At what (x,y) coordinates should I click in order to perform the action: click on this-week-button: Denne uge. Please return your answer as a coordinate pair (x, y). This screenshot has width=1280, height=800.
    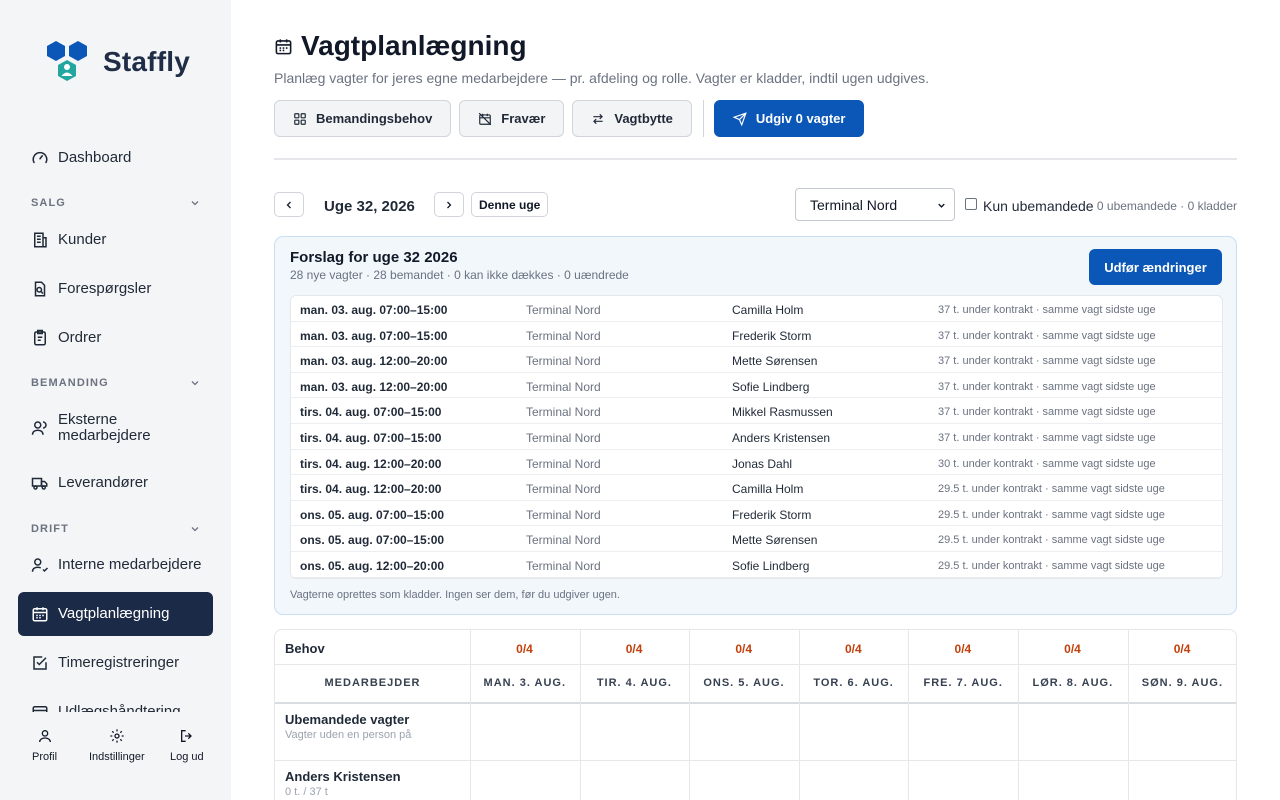
    Looking at the image, I should click on (510, 204).